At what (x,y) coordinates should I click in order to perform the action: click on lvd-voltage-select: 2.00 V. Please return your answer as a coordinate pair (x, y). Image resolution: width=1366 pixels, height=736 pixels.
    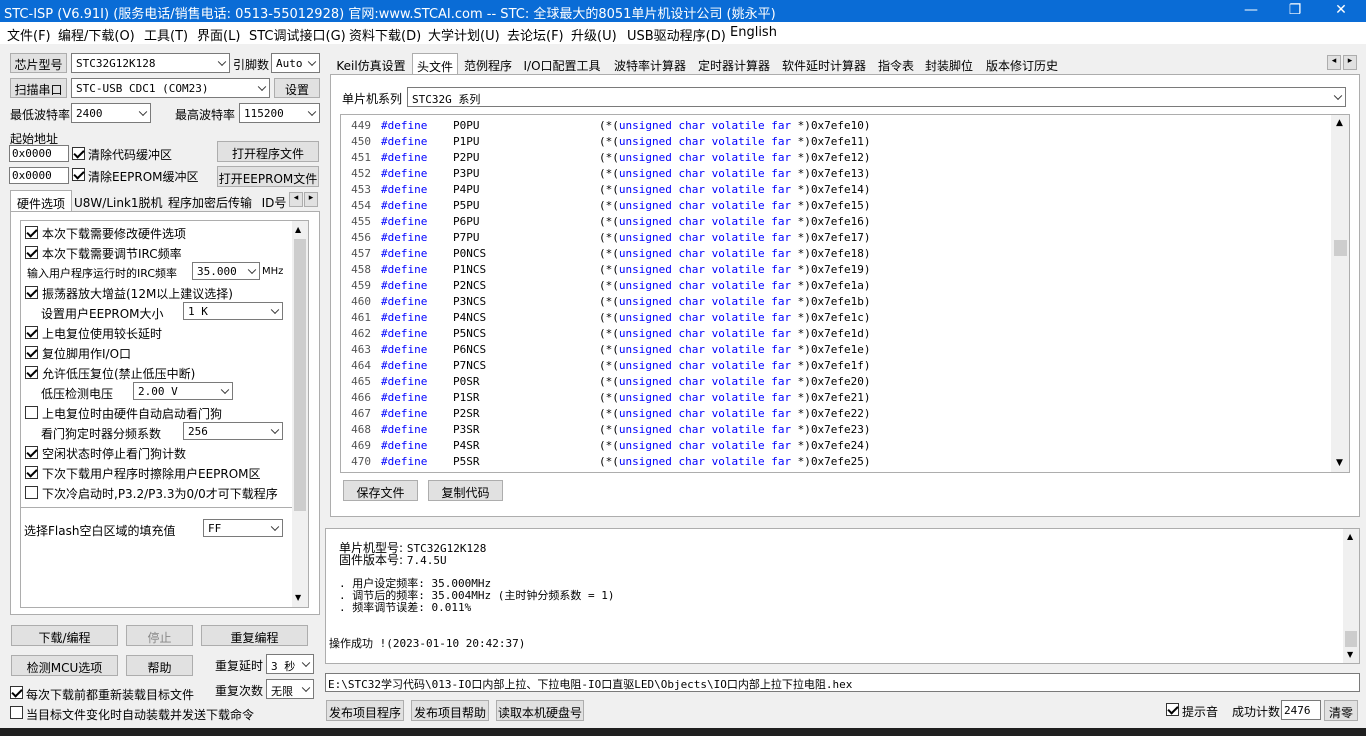
    Looking at the image, I should click on (183, 391).